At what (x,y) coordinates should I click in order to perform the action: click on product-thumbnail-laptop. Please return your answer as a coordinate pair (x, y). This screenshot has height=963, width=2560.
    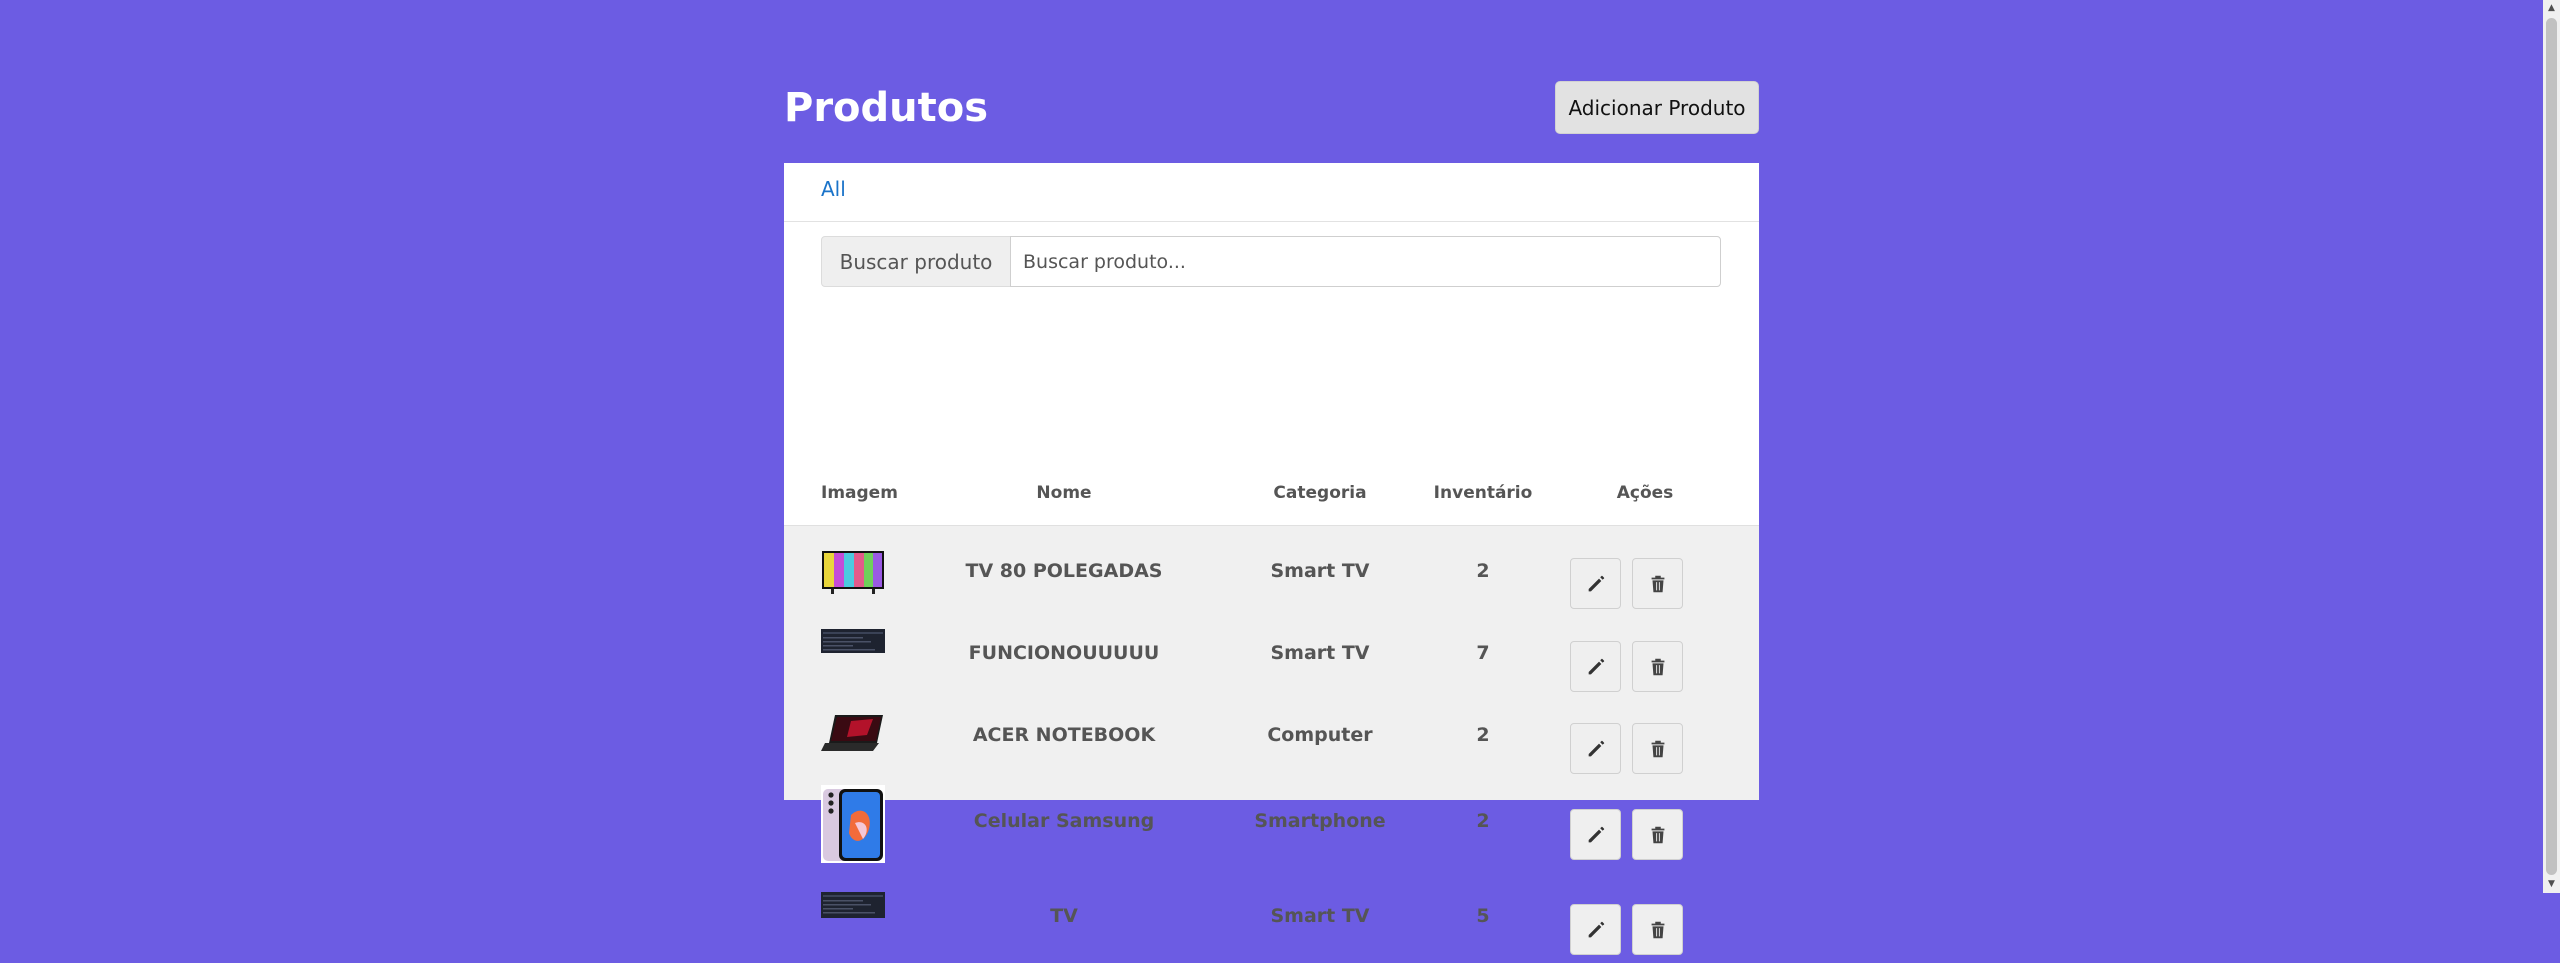
    Looking at the image, I should click on (853, 733).